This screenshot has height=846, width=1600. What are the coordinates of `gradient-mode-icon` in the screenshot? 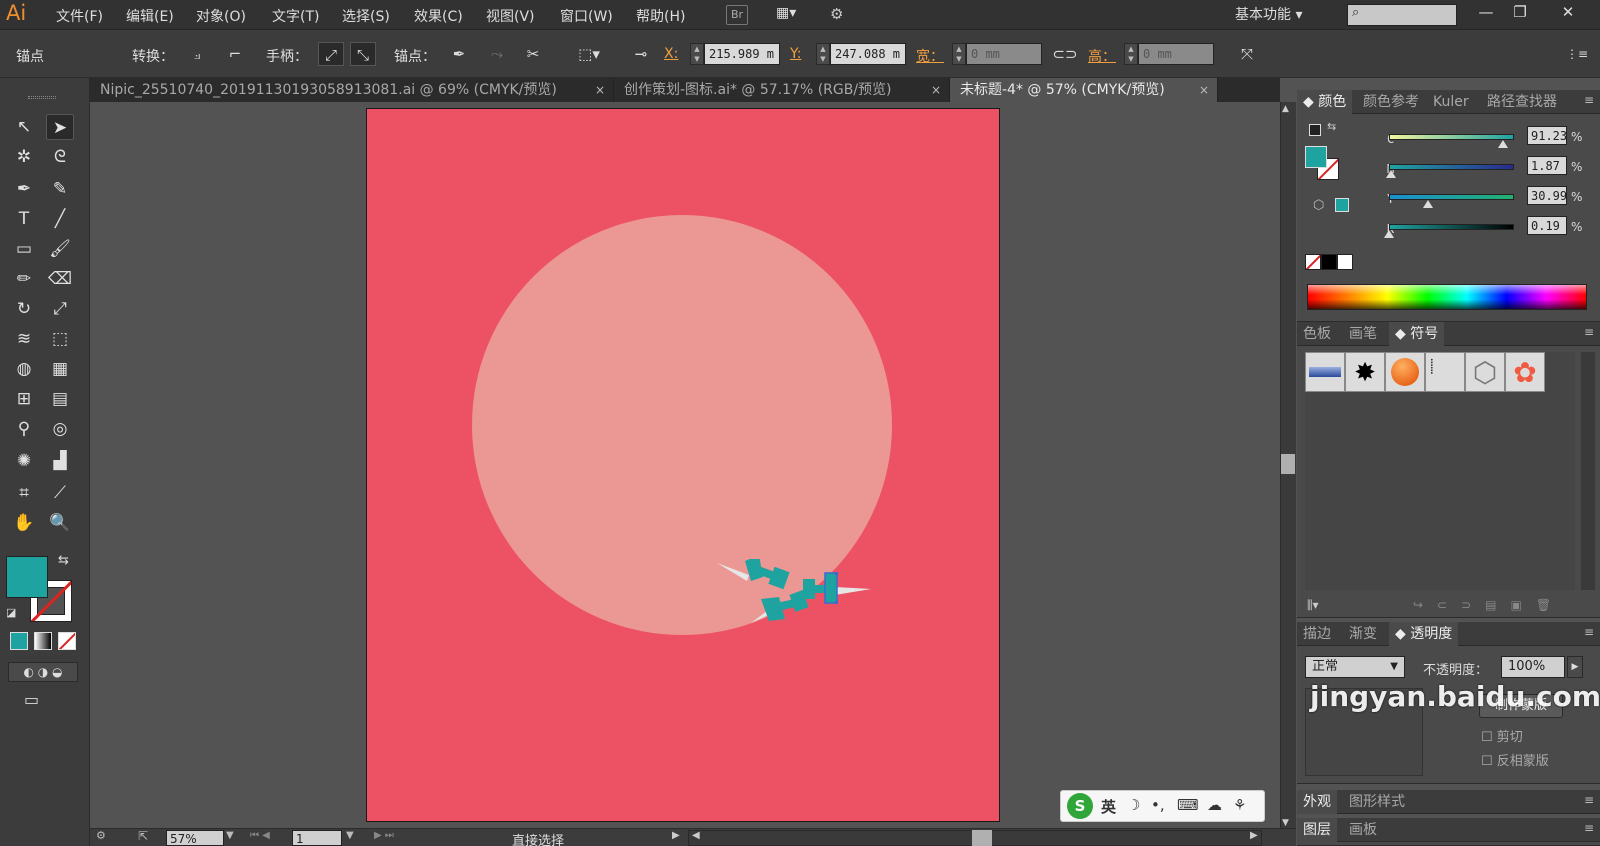 It's located at (43, 641).